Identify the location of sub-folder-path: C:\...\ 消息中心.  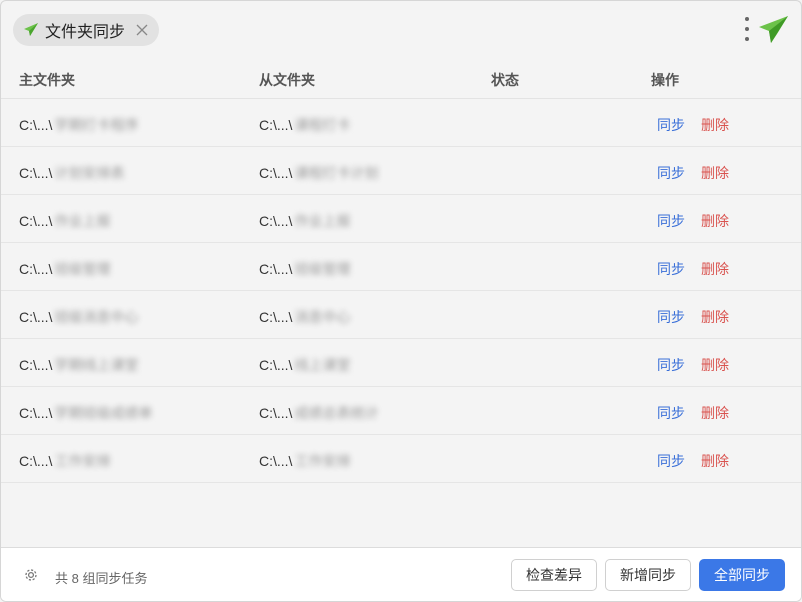
(305, 317).